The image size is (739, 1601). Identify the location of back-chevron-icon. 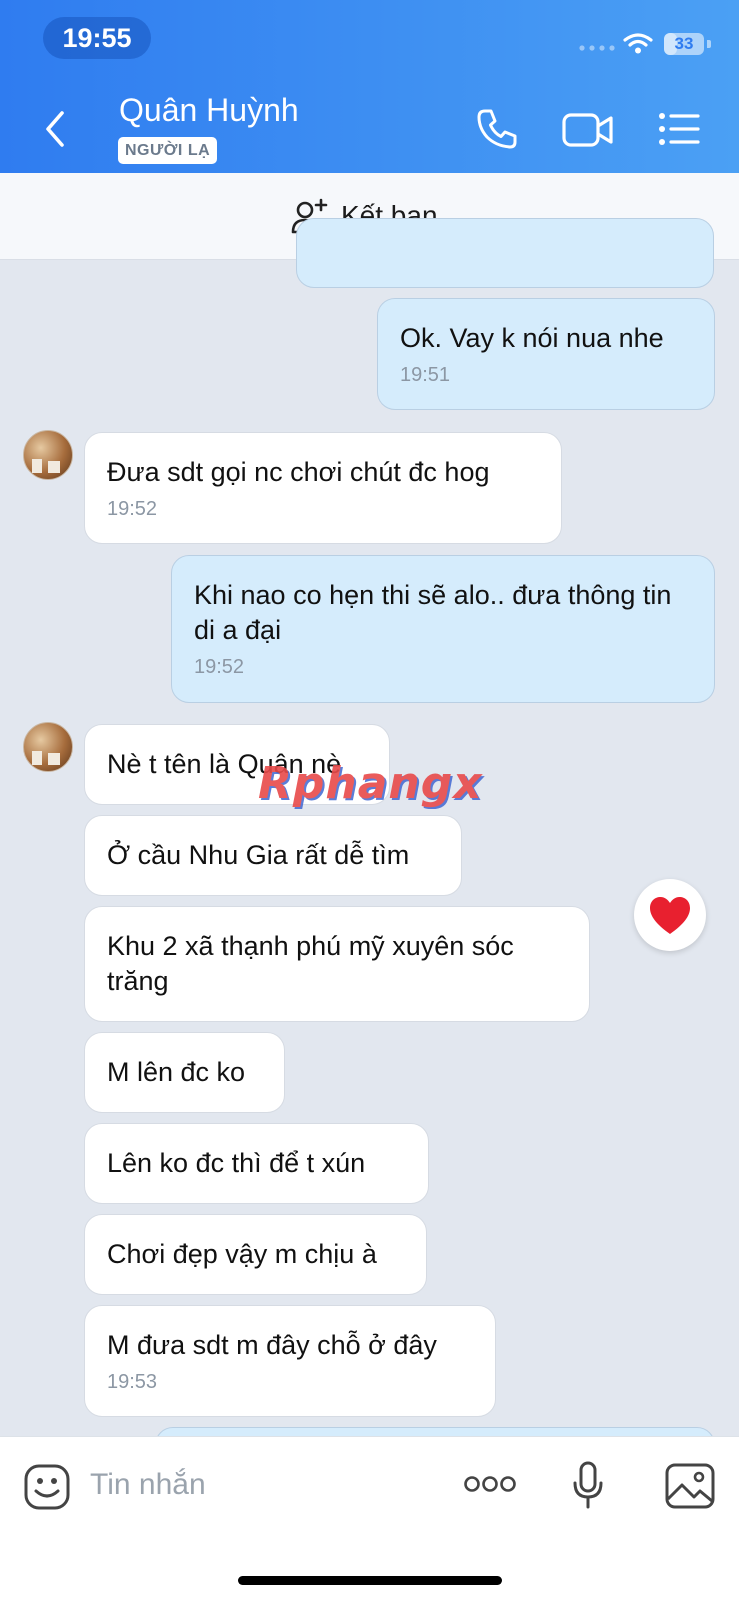
(55, 129).